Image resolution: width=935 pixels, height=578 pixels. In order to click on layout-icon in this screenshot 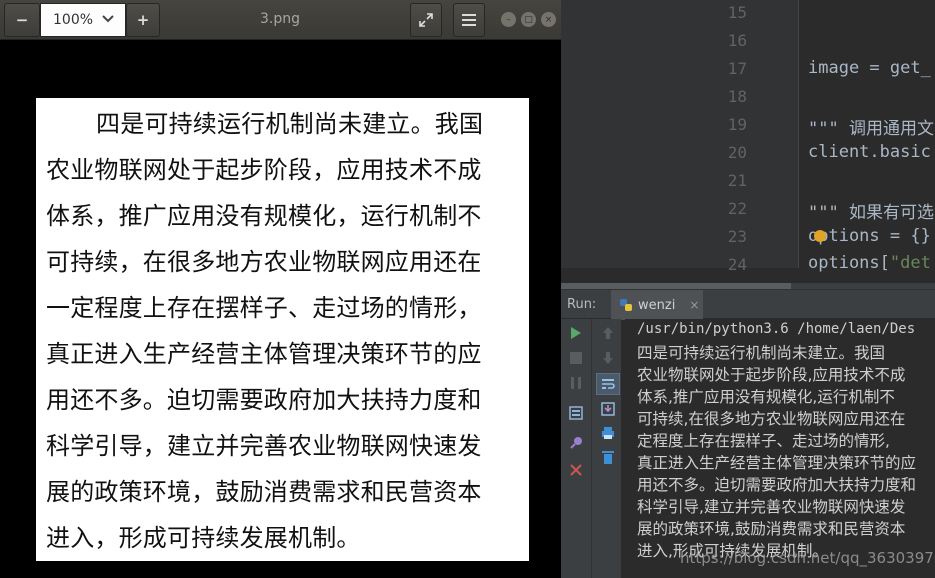, I will do `click(576, 413)`.